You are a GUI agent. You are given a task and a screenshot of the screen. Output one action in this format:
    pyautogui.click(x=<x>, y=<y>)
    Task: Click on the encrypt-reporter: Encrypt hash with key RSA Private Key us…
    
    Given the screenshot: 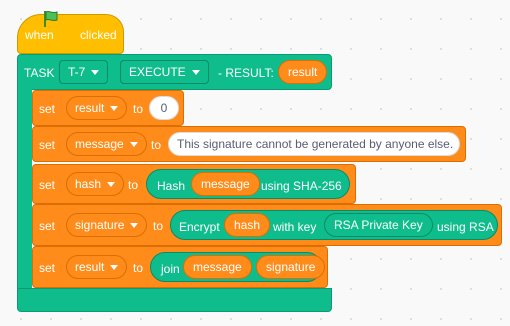 What is the action you would take?
    pyautogui.click(x=334, y=225)
    